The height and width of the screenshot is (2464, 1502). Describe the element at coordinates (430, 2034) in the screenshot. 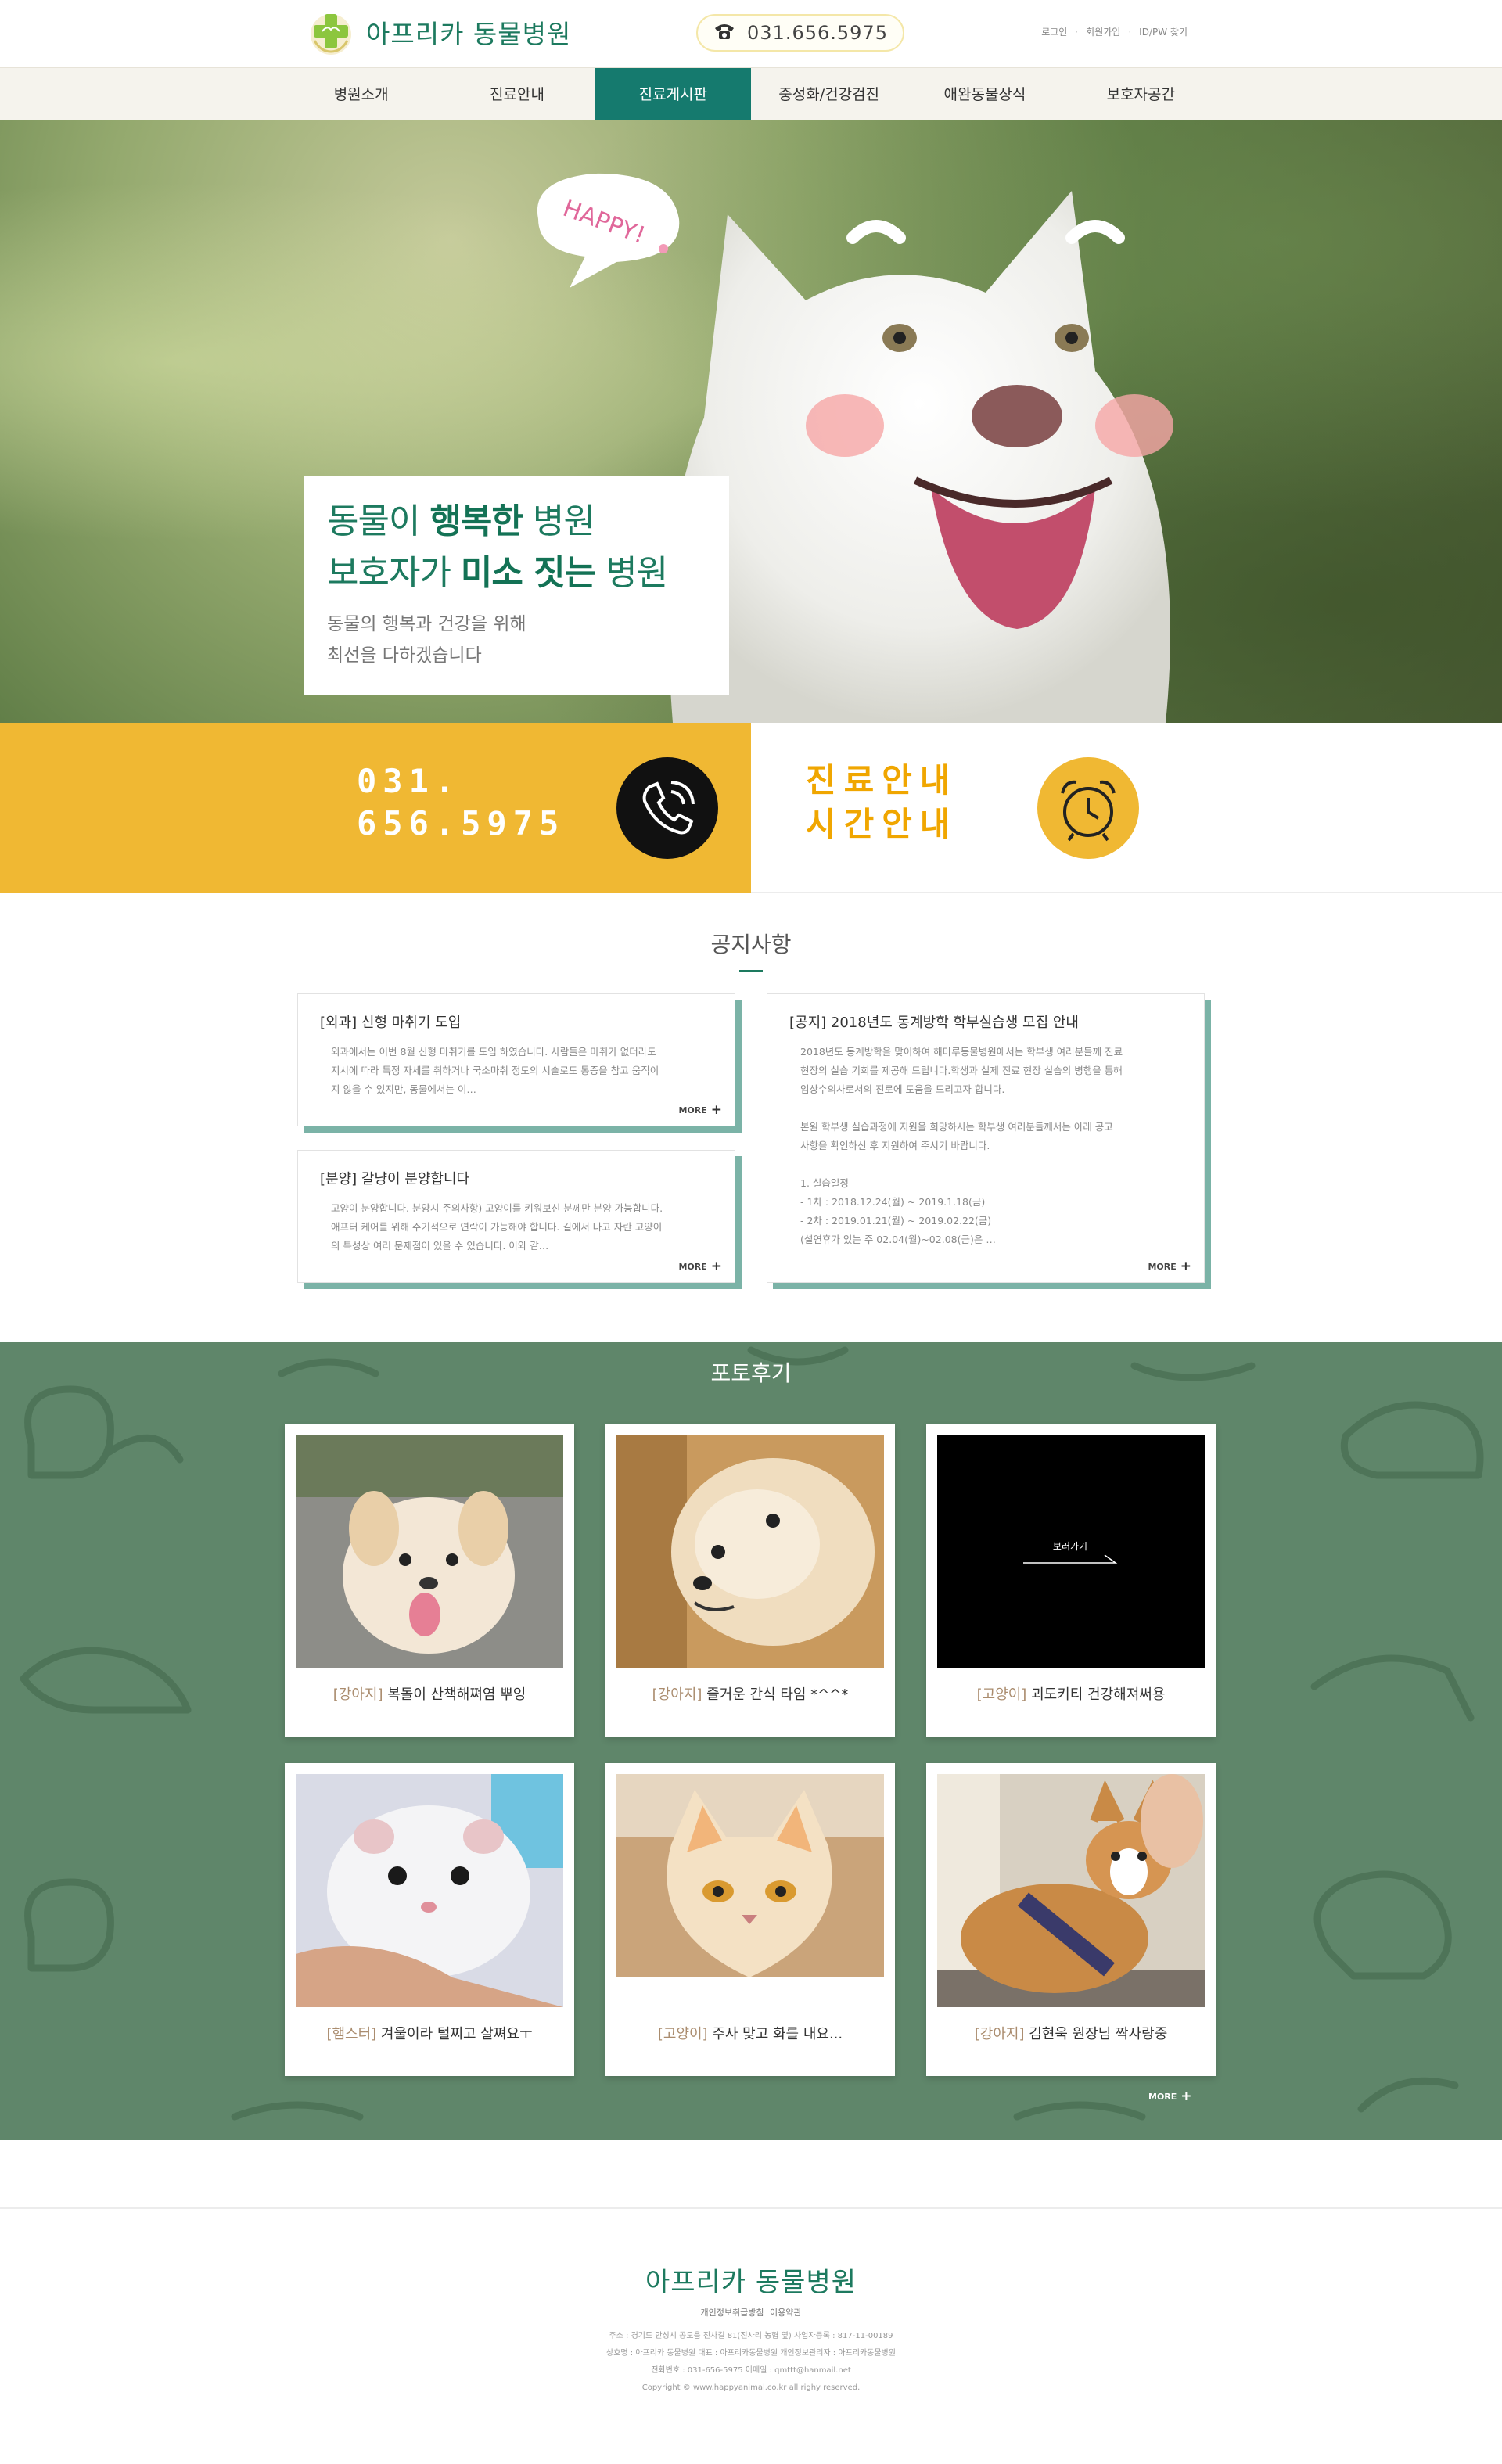

I see `photo-caption: [햄스터] 겨울이라 털찌고 살쪄요ㅜ` at that location.